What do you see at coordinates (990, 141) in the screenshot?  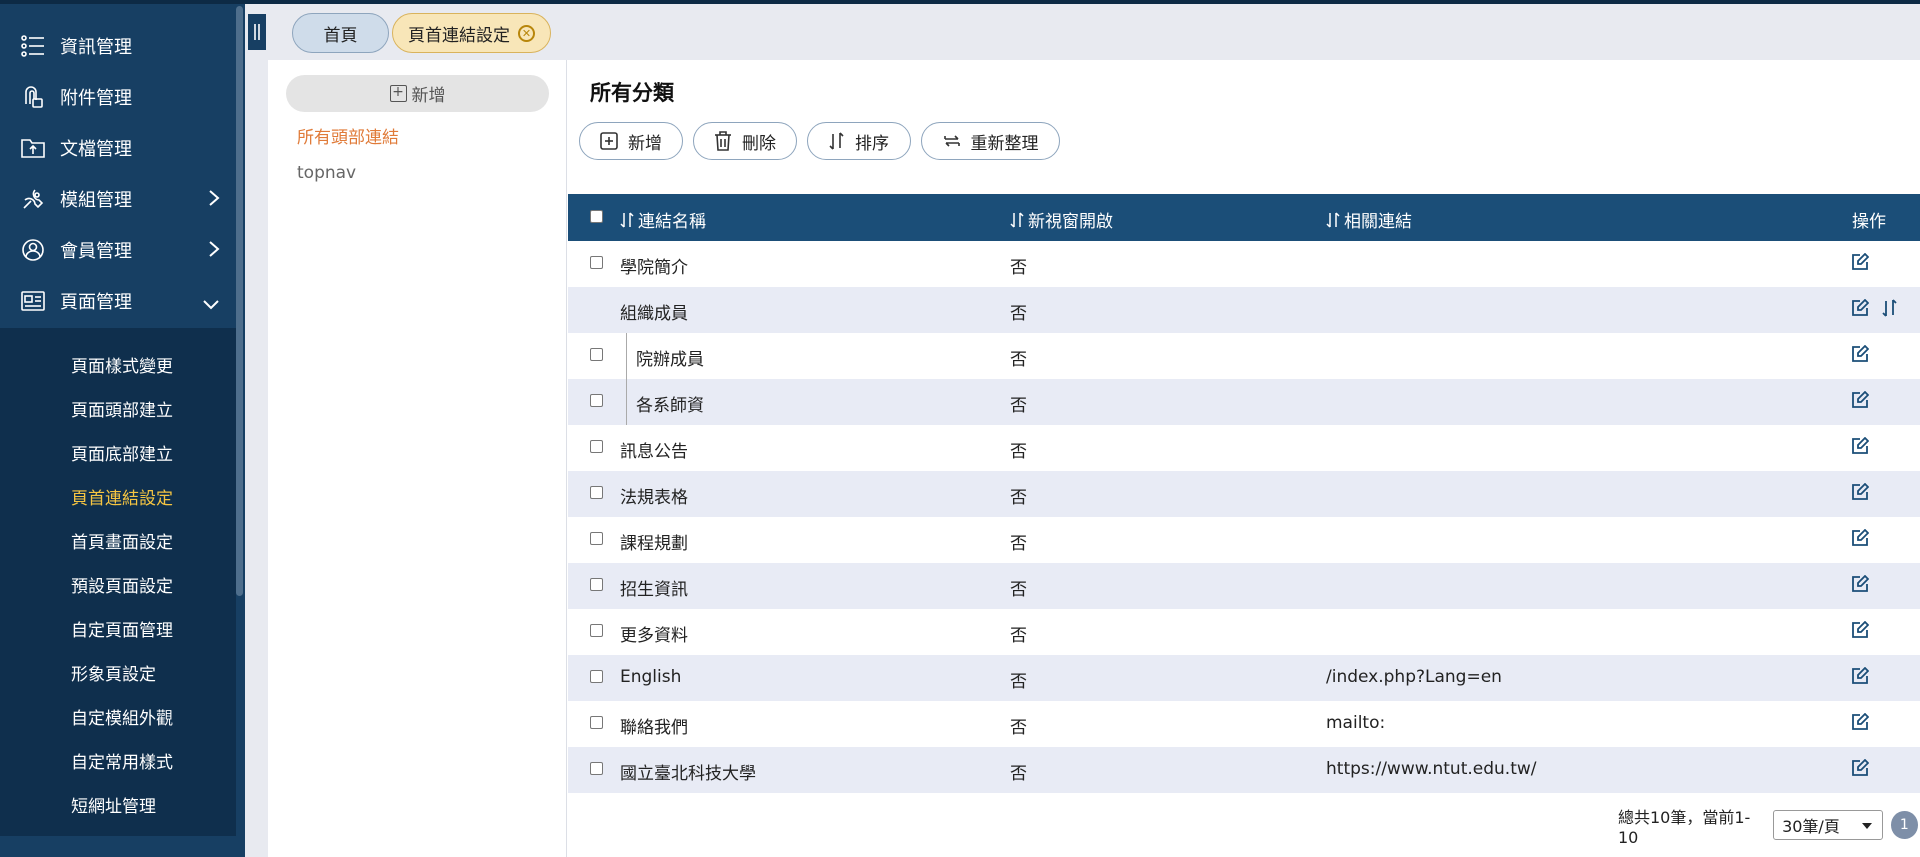 I see `refresh-button: 重新整理` at bounding box center [990, 141].